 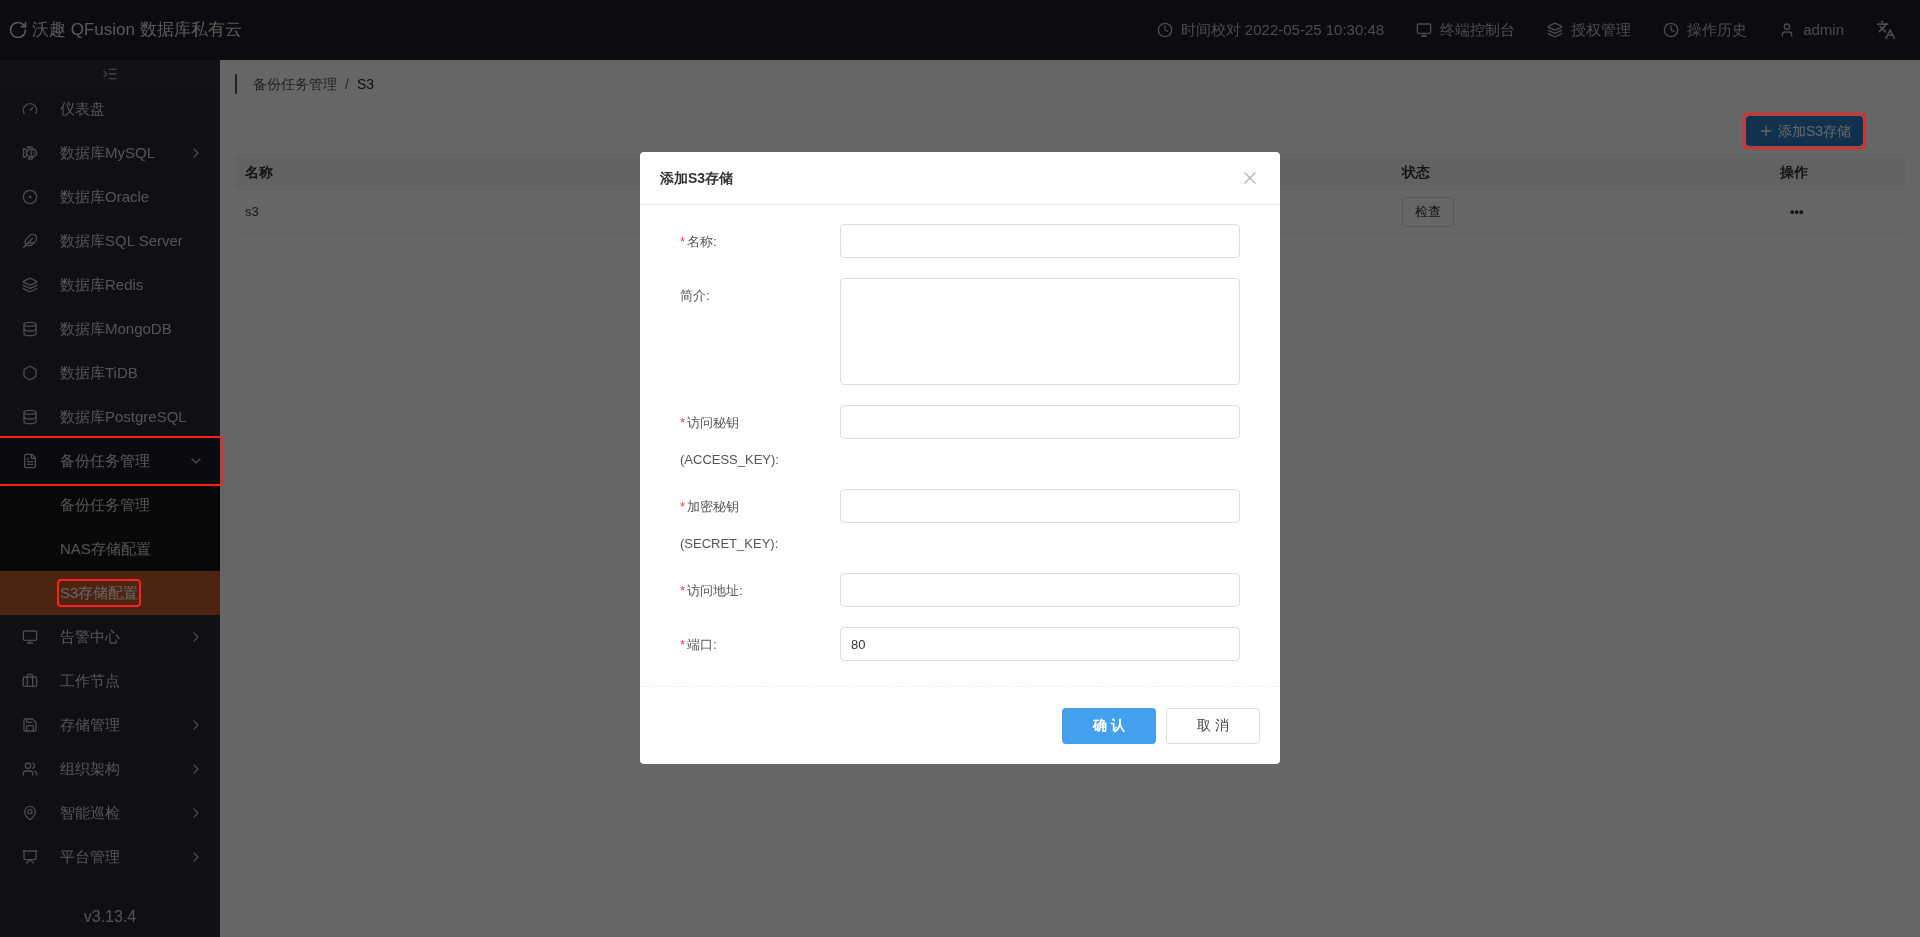 What do you see at coordinates (1886, 30) in the screenshot?
I see `language-icon` at bounding box center [1886, 30].